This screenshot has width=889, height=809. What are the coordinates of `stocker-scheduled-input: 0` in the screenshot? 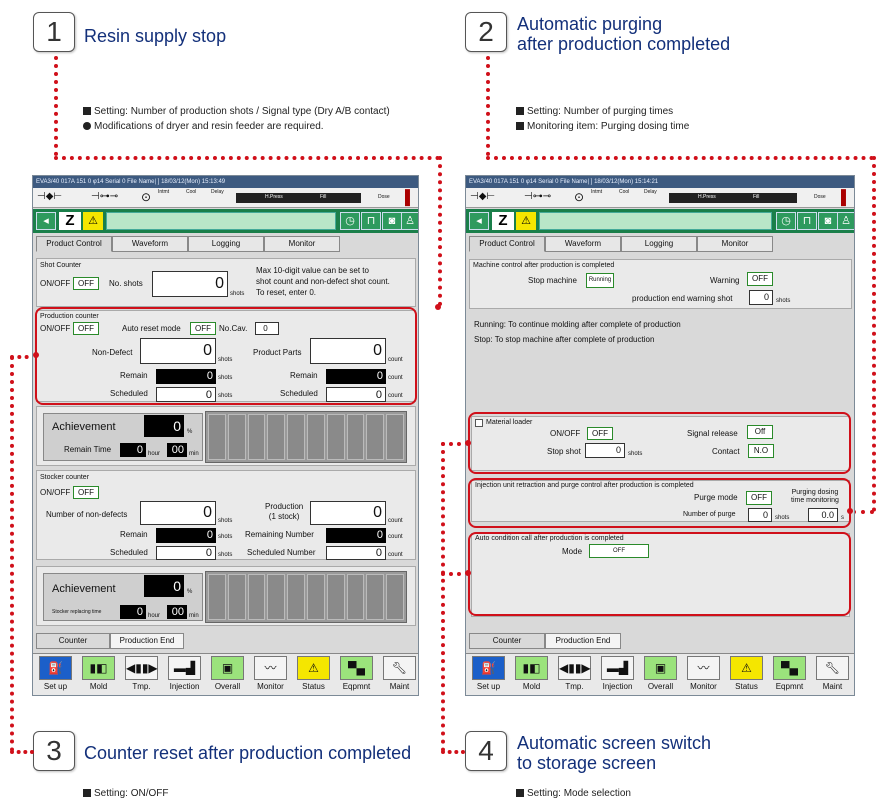 It's located at (186, 553).